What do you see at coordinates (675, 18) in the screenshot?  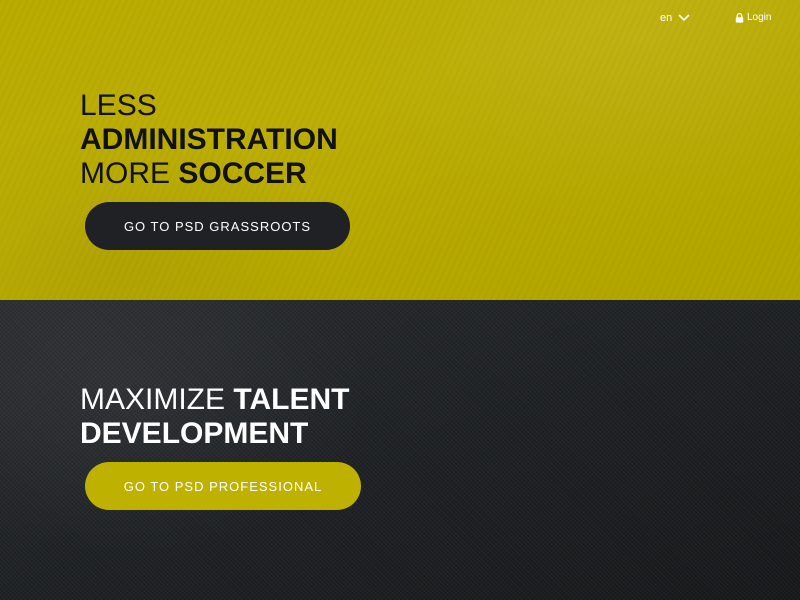 I see `language-selector: en` at bounding box center [675, 18].